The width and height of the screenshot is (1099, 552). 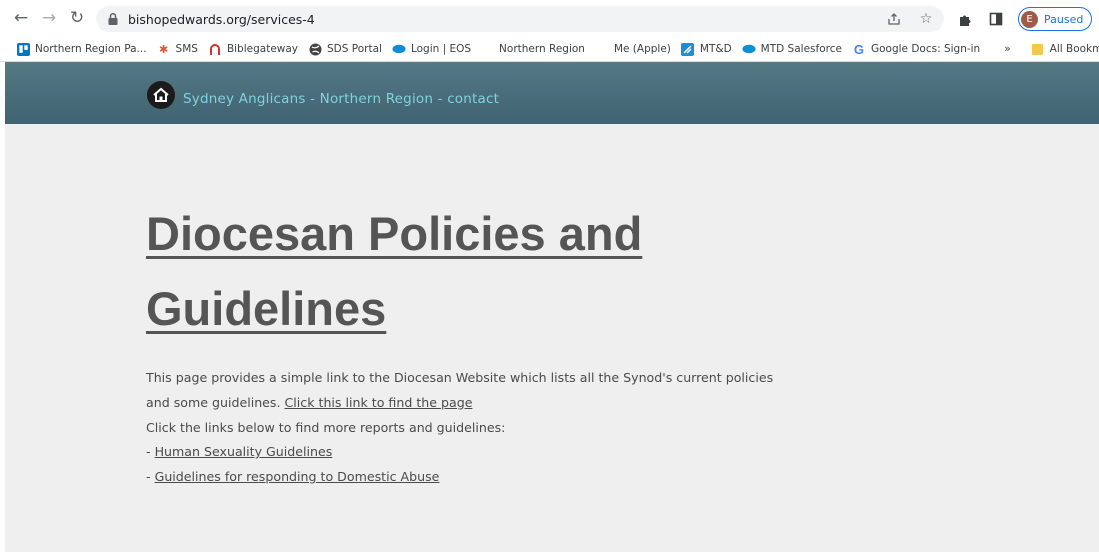 I want to click on page-title-line-1: Diocesan Policies and, so click(x=394, y=233).